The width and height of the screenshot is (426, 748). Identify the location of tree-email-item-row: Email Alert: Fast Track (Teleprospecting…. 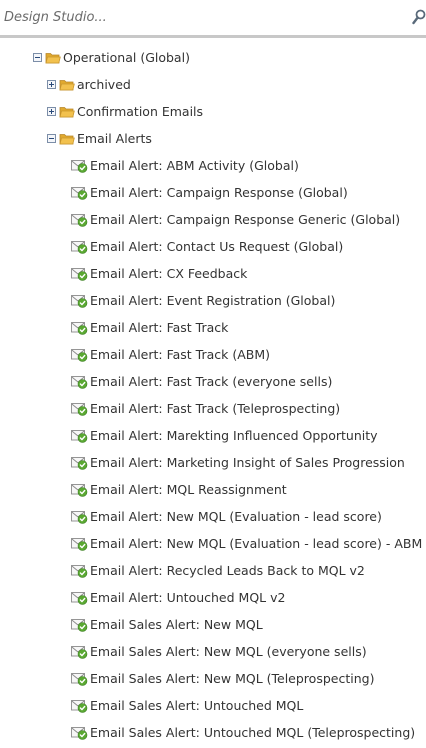
(205, 408).